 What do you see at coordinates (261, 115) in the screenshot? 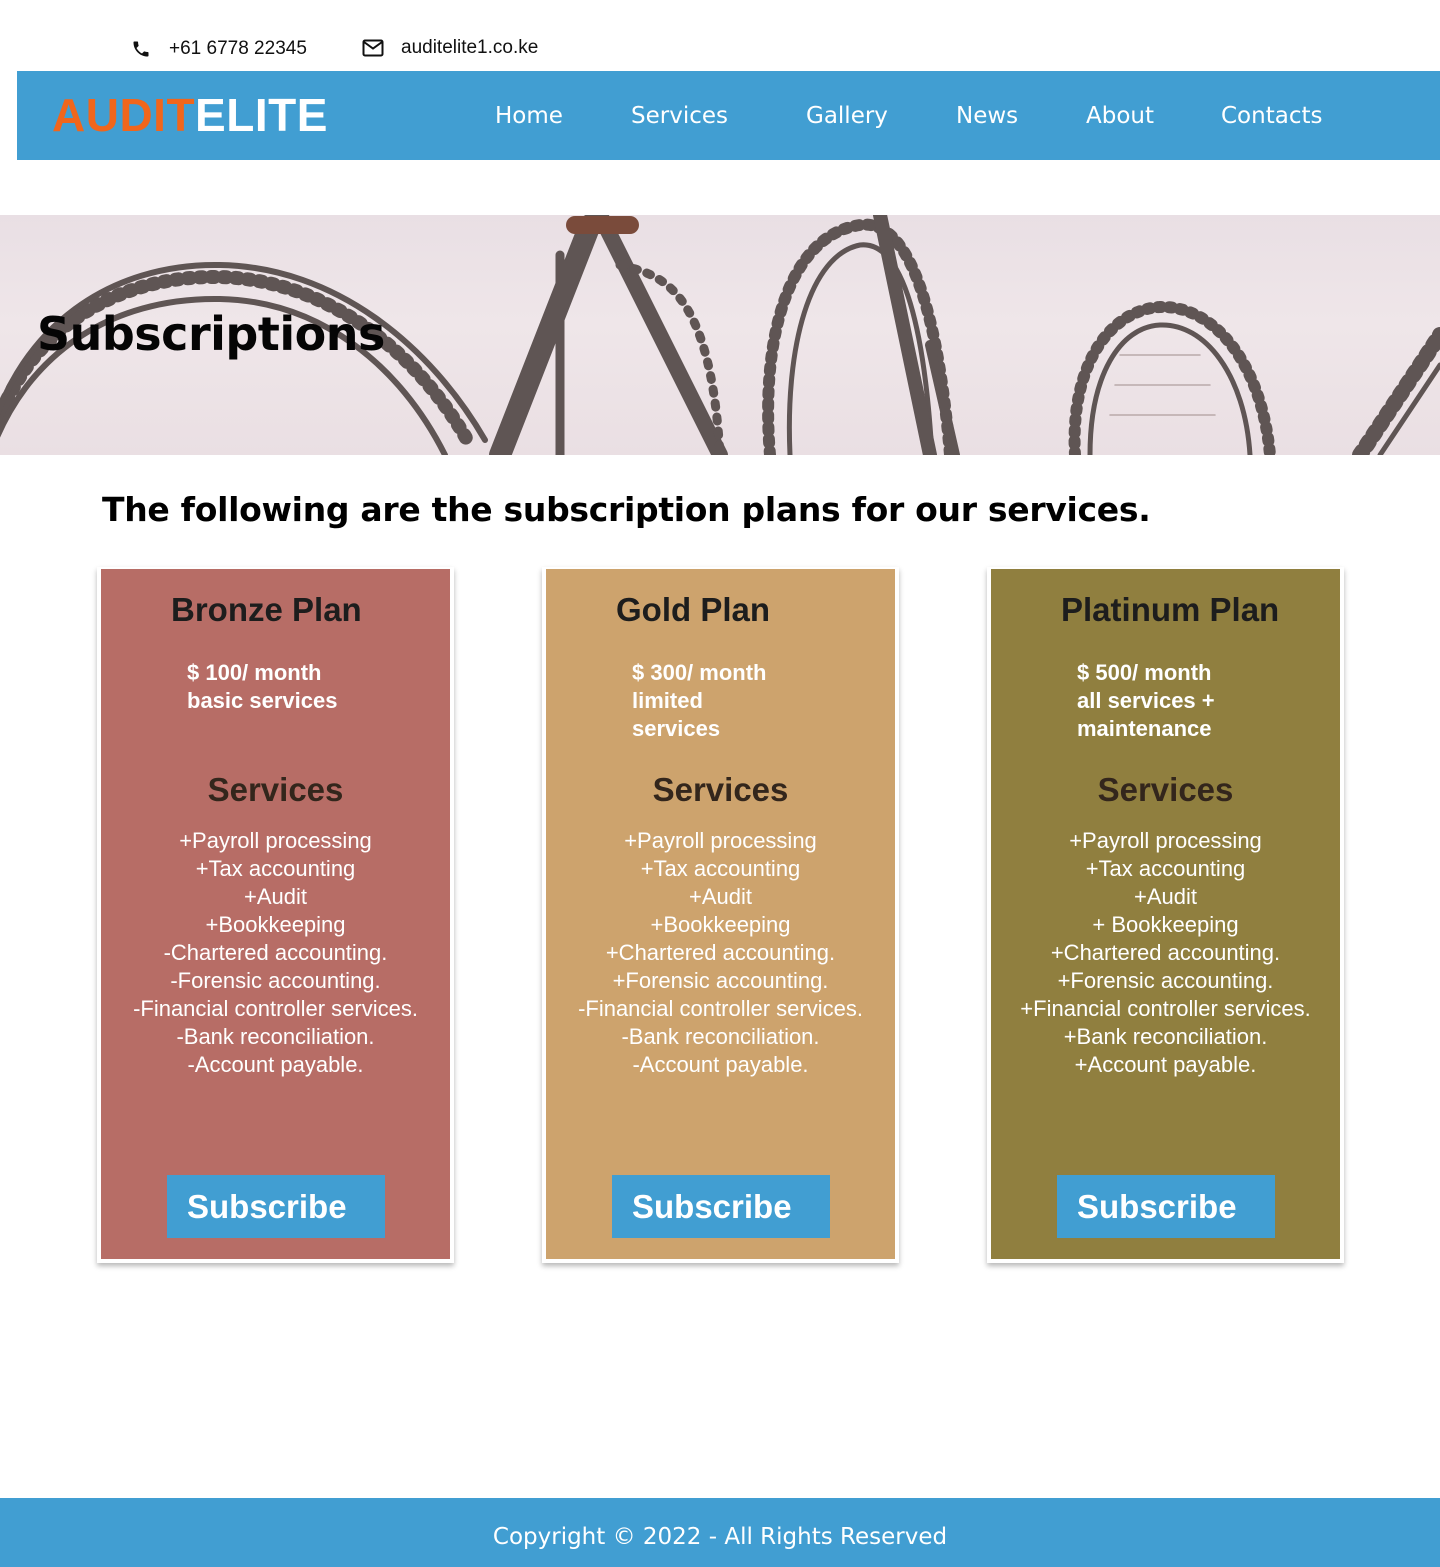
I see `logo-elite: ELITE` at bounding box center [261, 115].